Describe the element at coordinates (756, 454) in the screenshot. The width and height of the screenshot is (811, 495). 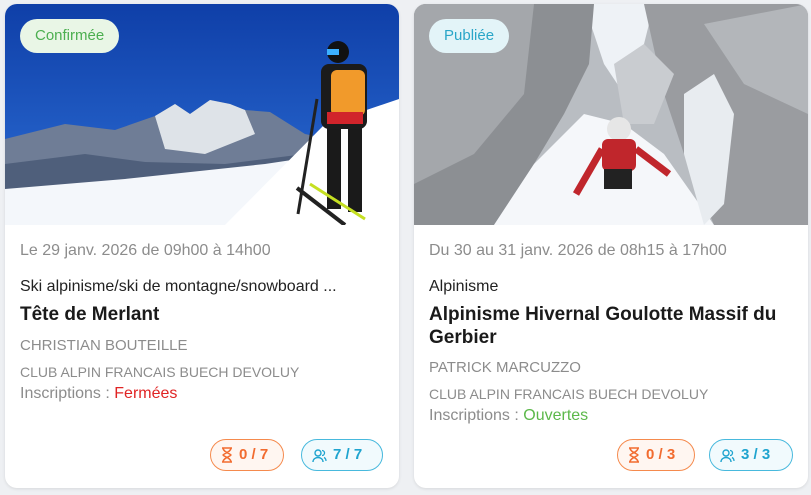
I see `registered-count: 3 / 3` at that location.